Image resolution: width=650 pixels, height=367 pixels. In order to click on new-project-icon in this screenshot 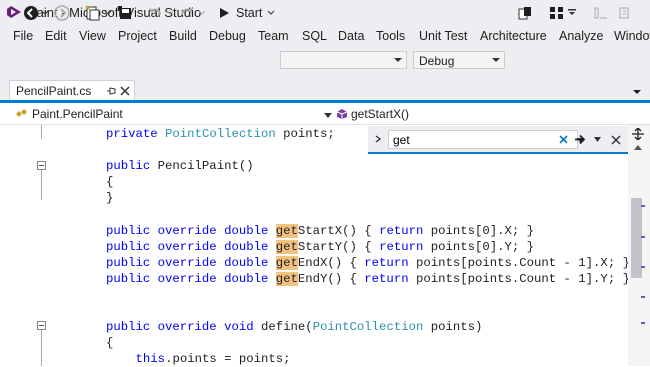, I will do `click(92, 13)`.